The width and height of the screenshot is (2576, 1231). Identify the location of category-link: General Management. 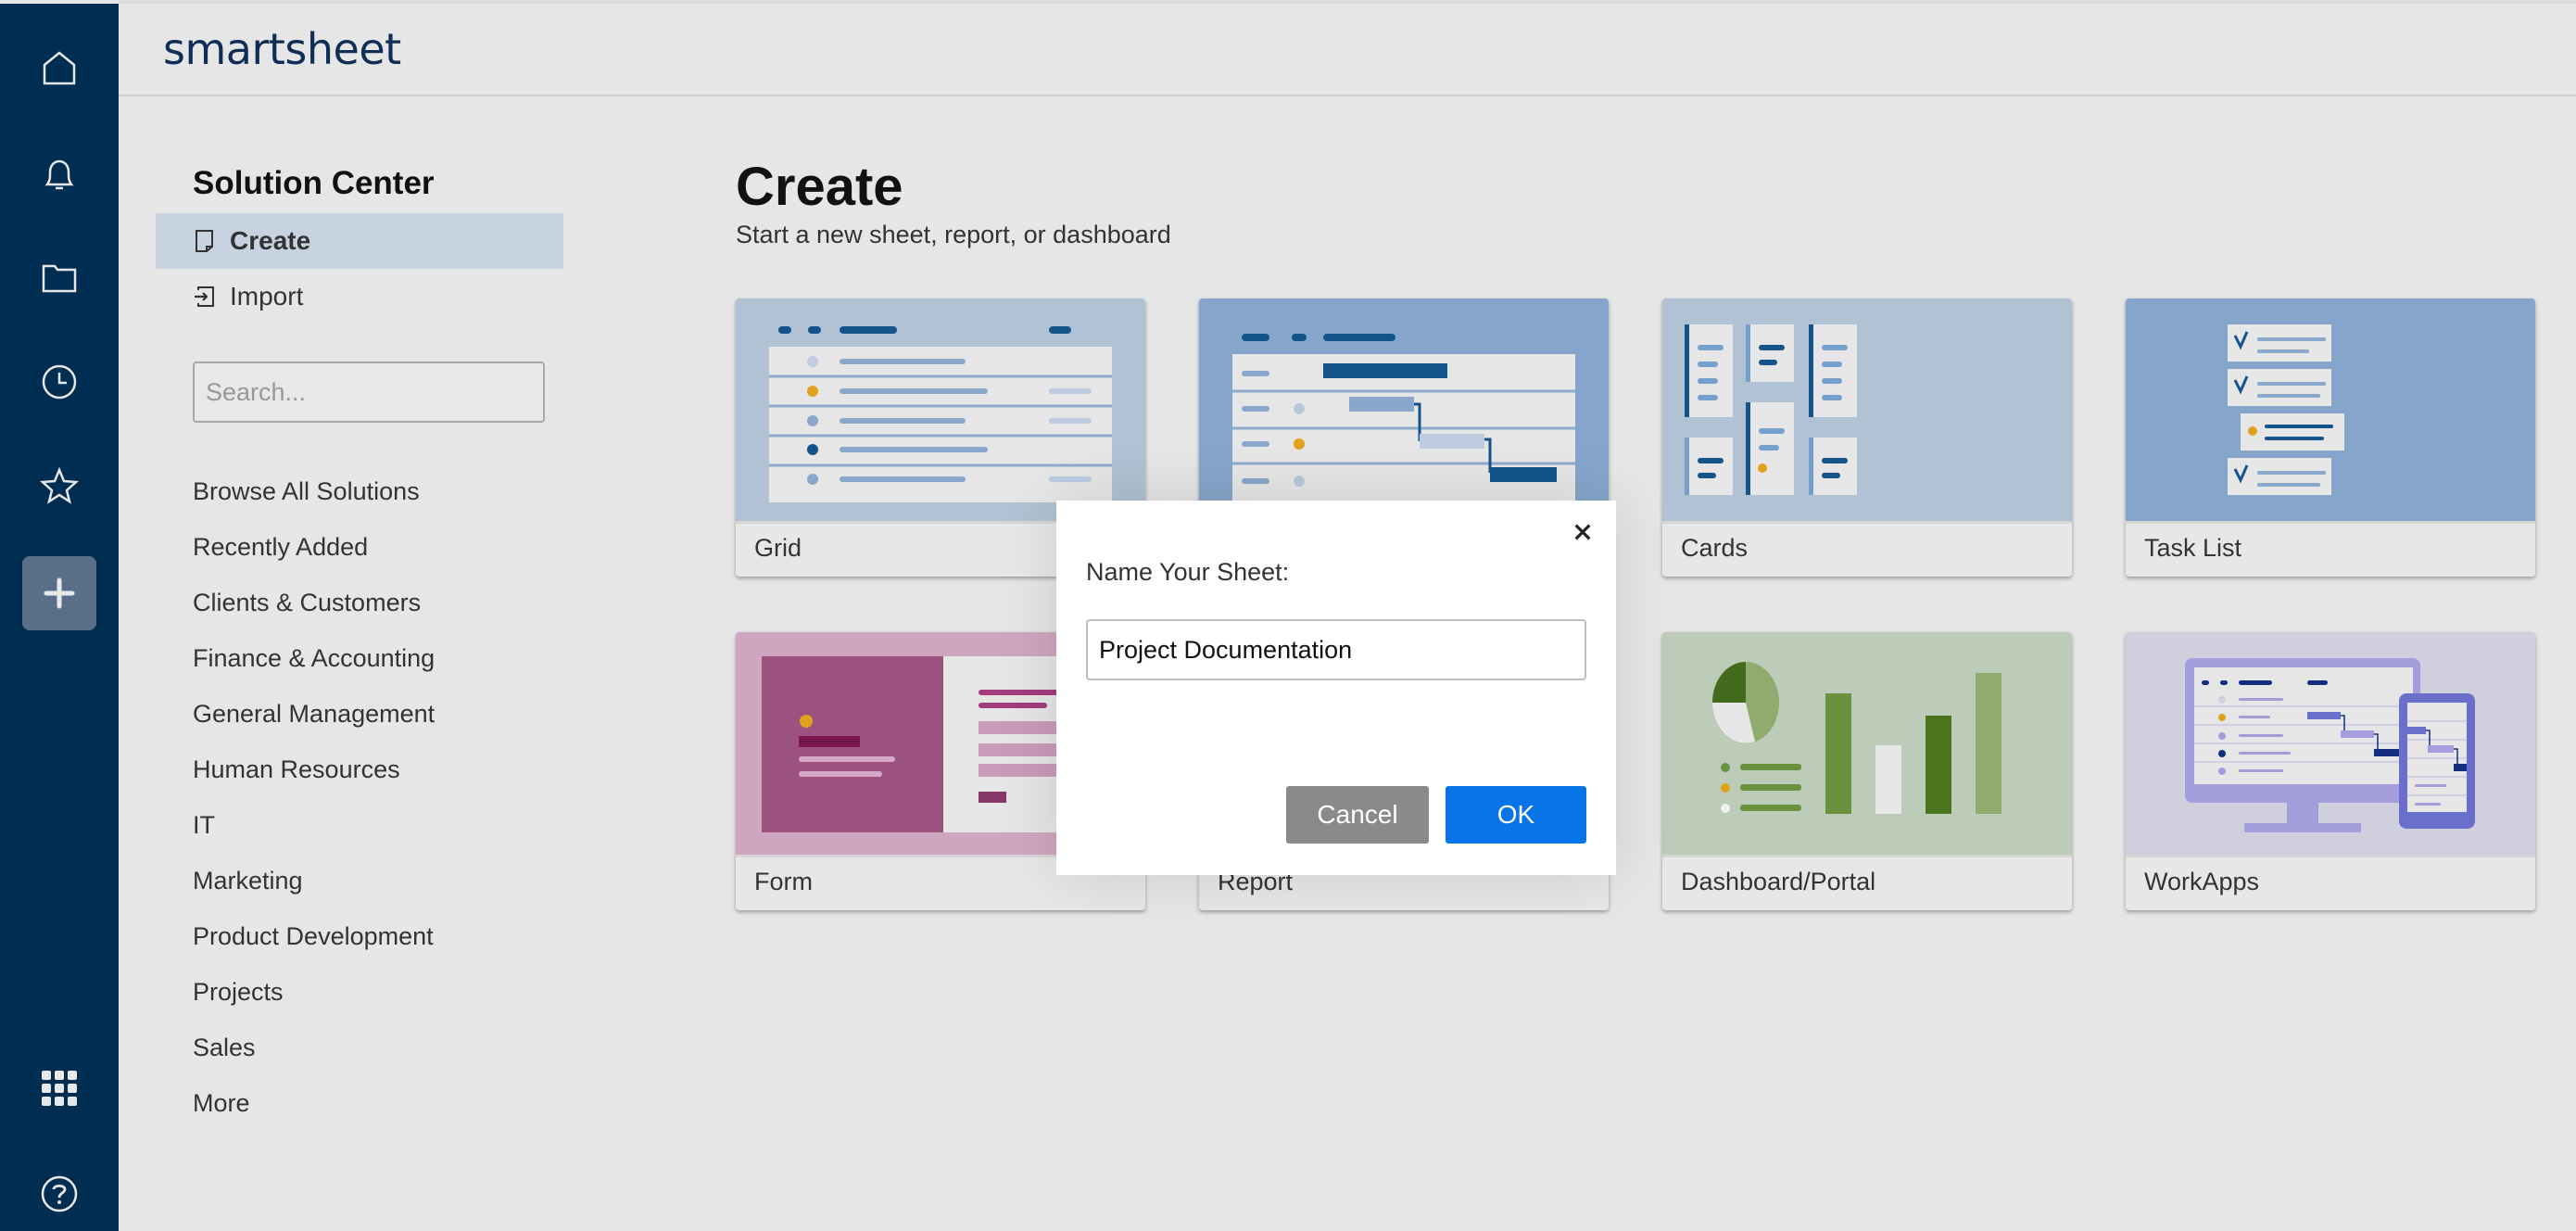
(314, 714).